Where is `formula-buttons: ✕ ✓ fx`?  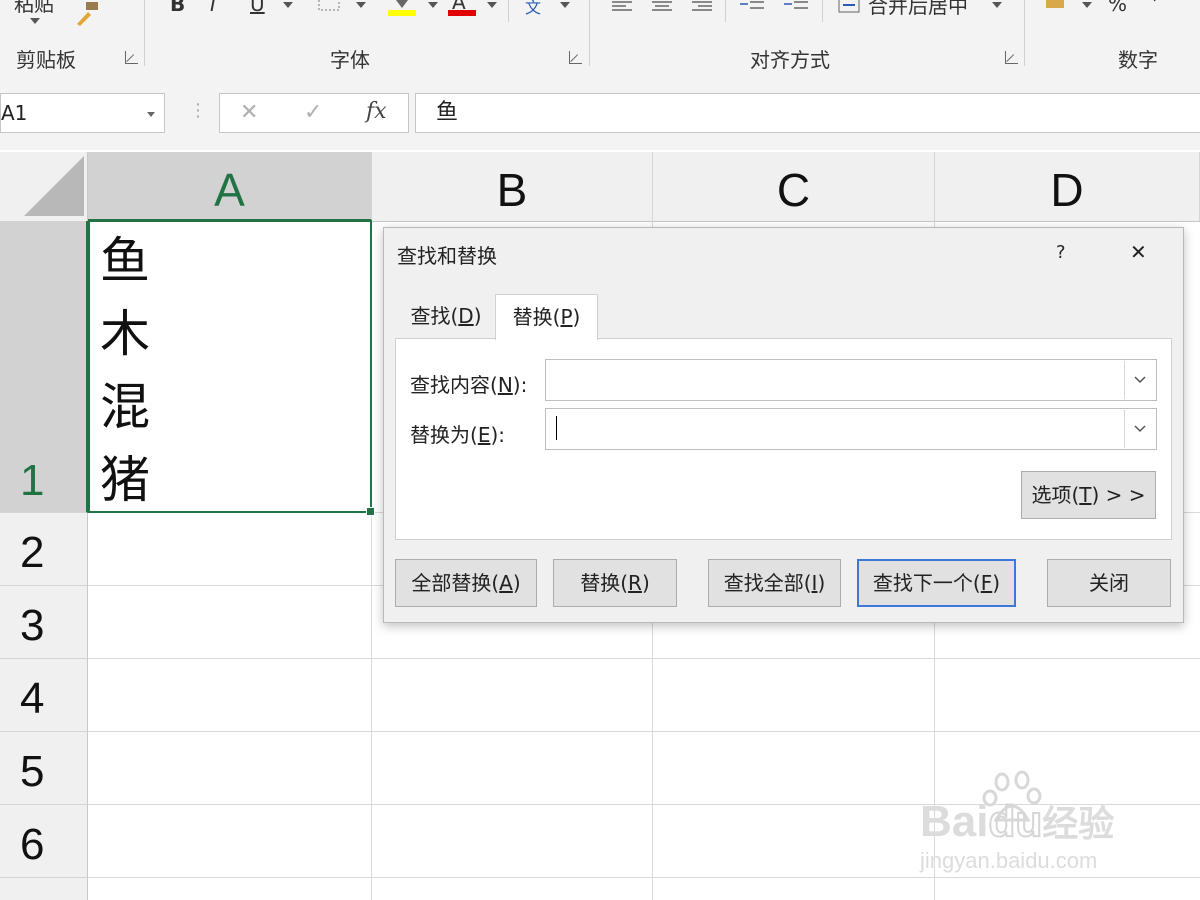
formula-buttons: ✕ ✓ fx is located at coordinates (314, 113).